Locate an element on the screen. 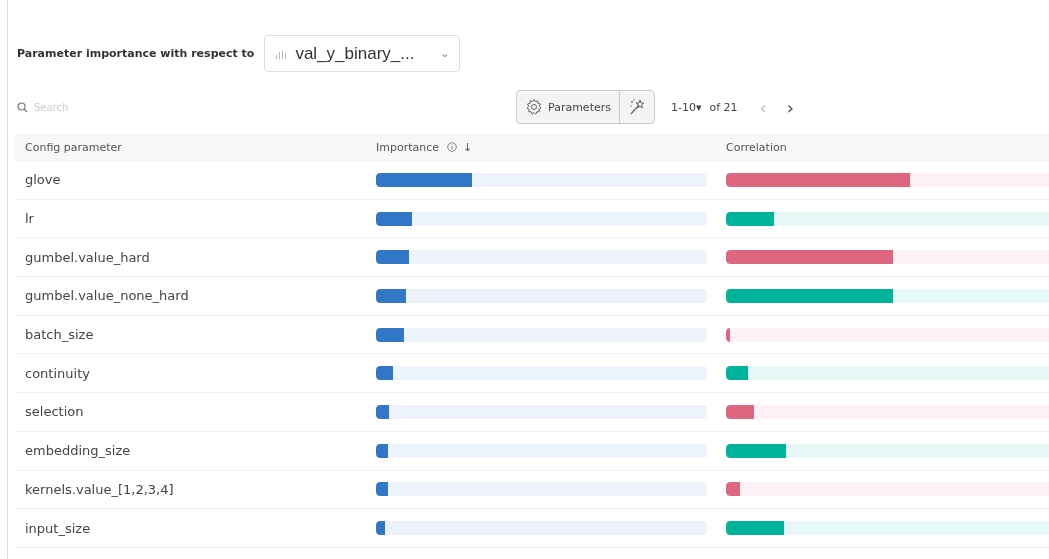 Image resolution: width=1049 pixels, height=559 pixels. parameter-name: embedding_size is located at coordinates (78, 451).